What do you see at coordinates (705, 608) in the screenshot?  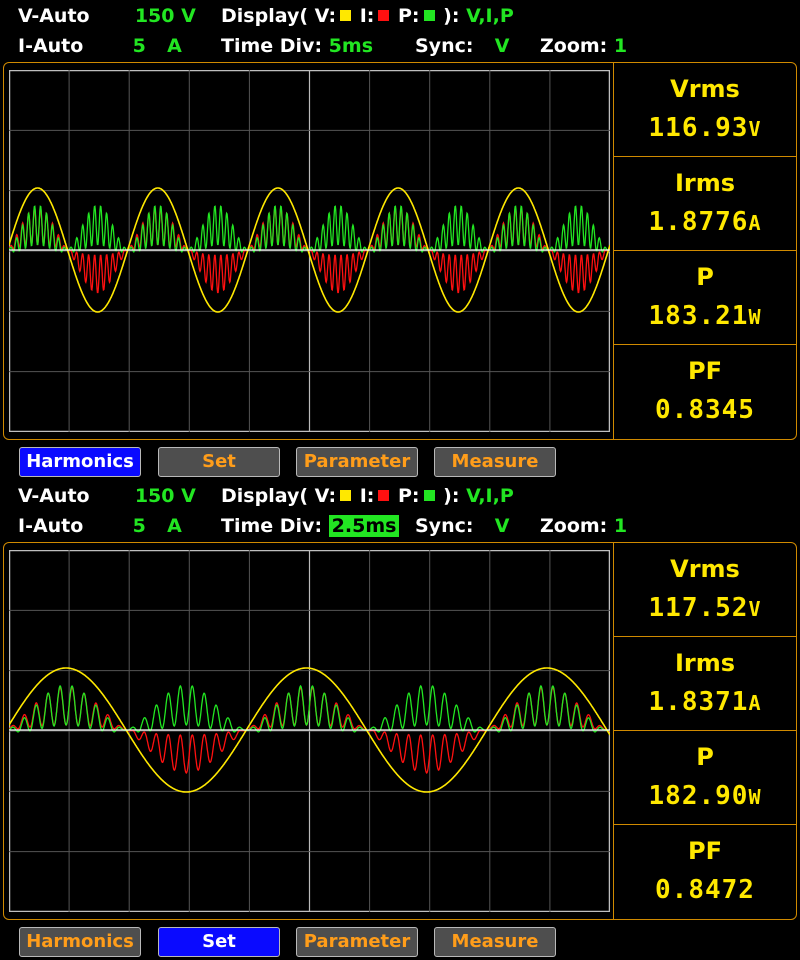 I see `measurement-value: 117.52V` at bounding box center [705, 608].